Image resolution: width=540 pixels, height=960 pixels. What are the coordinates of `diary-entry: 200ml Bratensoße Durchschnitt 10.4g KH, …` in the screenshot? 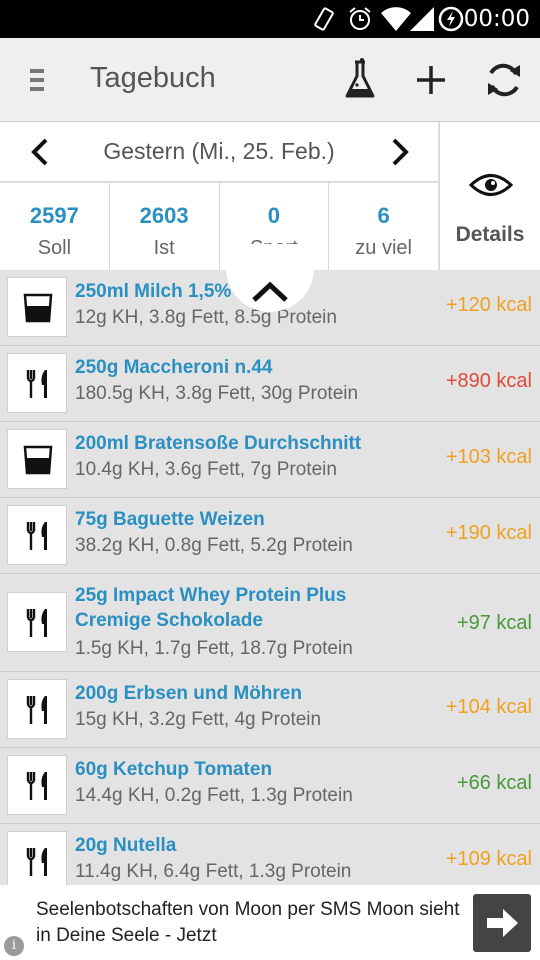 It's located at (270, 460).